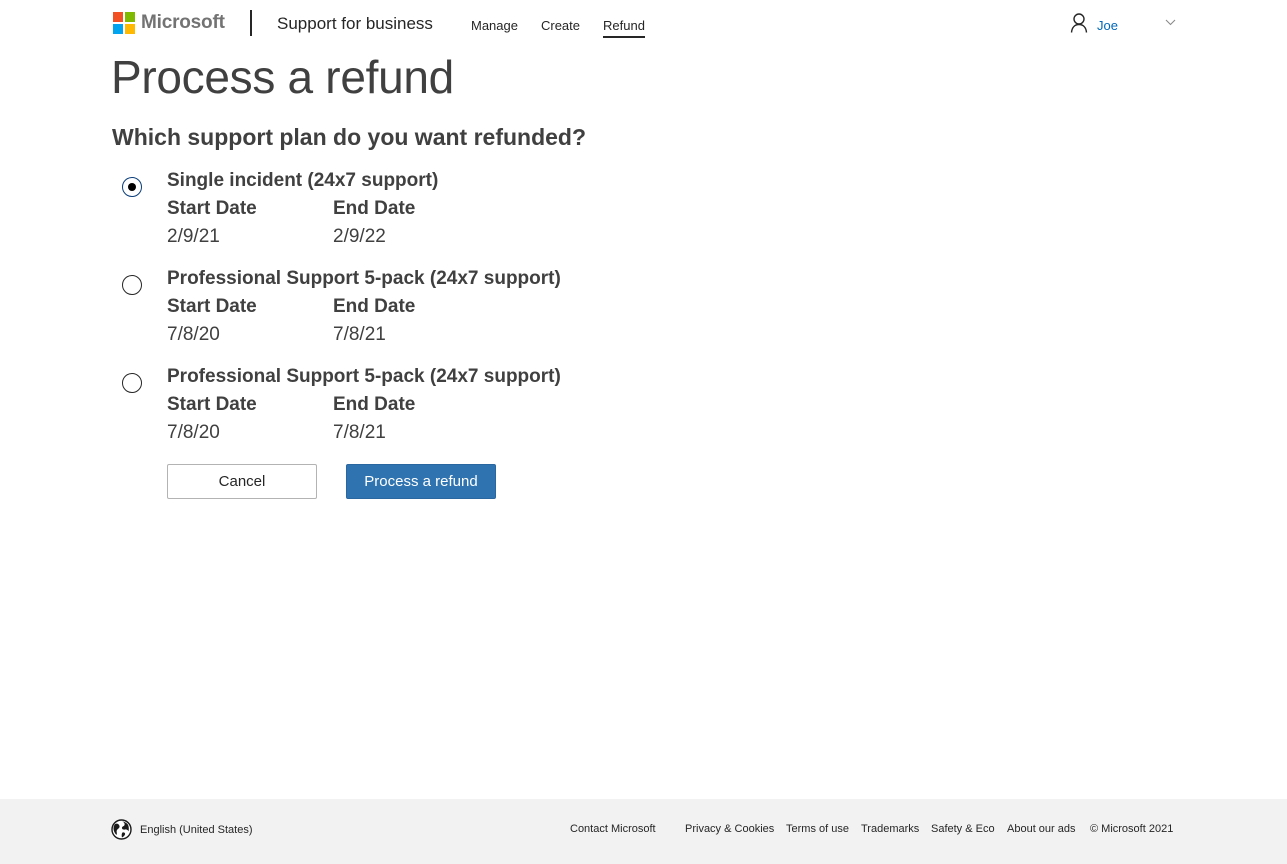  What do you see at coordinates (613, 829) in the screenshot?
I see `footer-link-contact: Contact Microsoft` at bounding box center [613, 829].